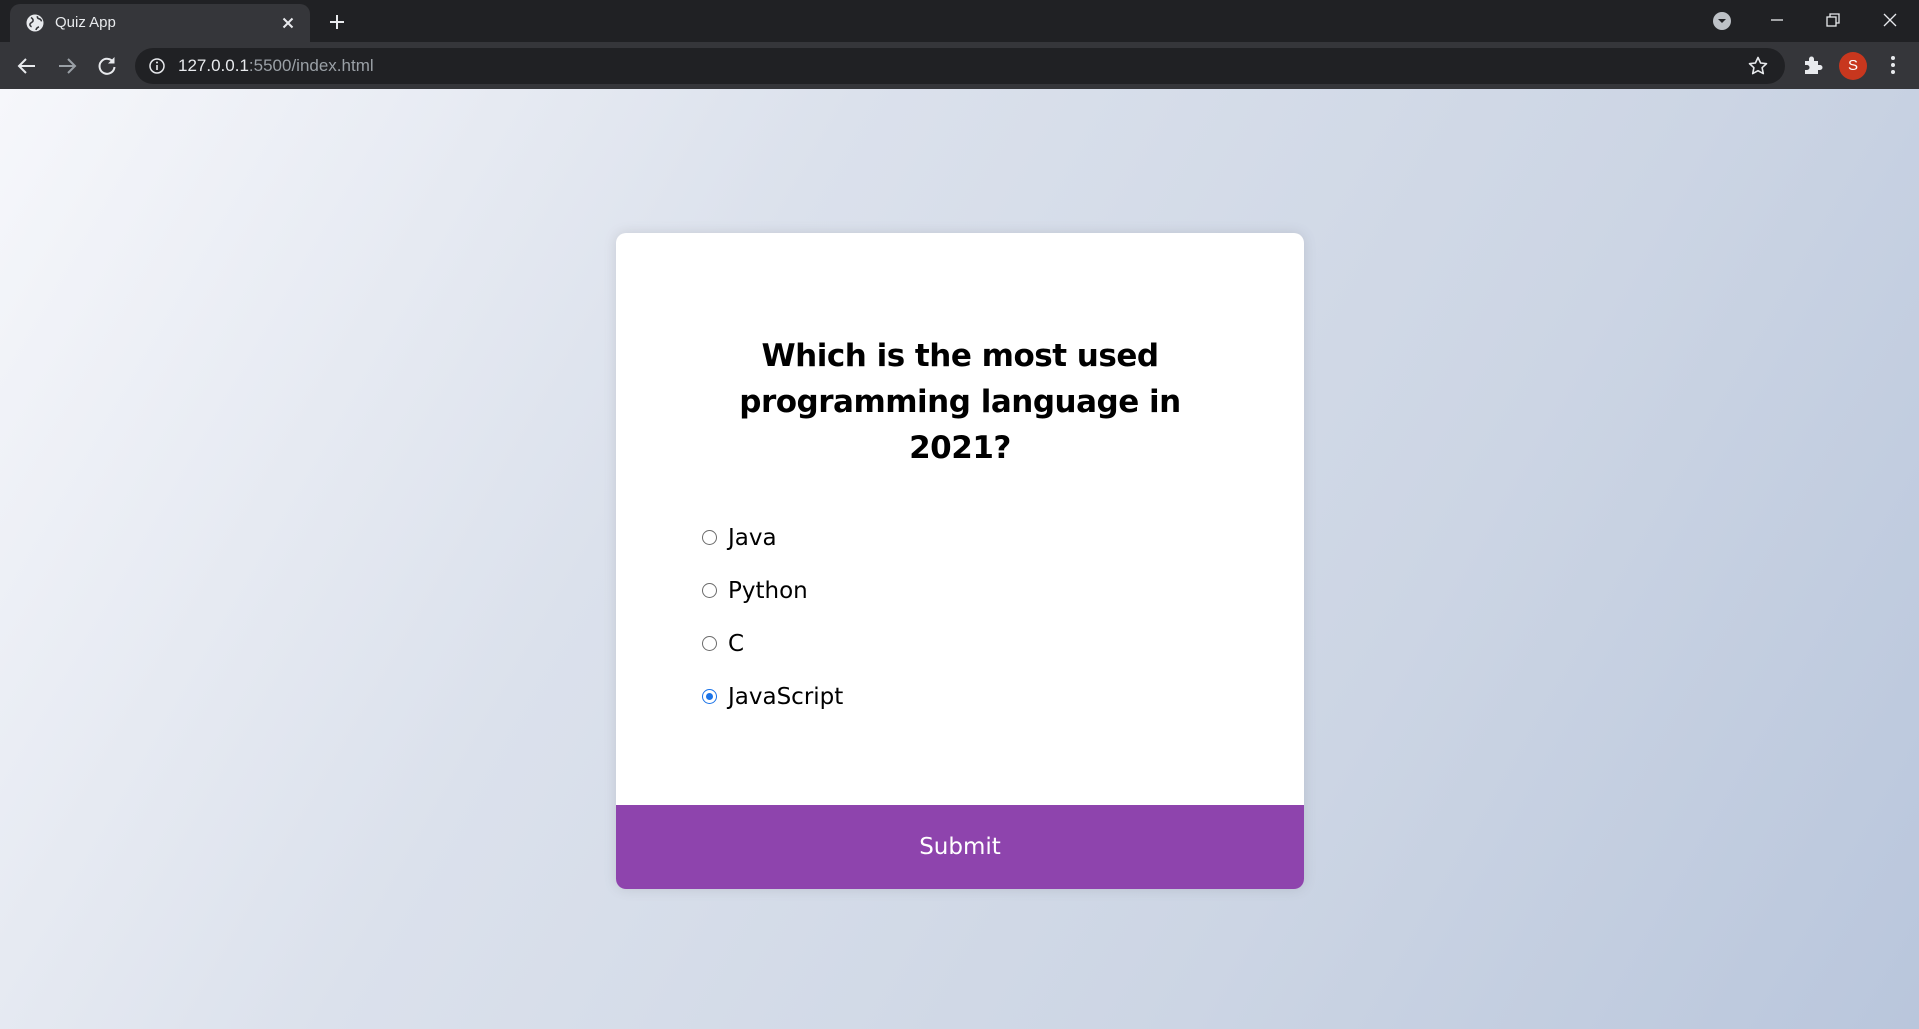 The width and height of the screenshot is (1919, 1029). What do you see at coordinates (1813, 65) in the screenshot?
I see `extensions-icon` at bounding box center [1813, 65].